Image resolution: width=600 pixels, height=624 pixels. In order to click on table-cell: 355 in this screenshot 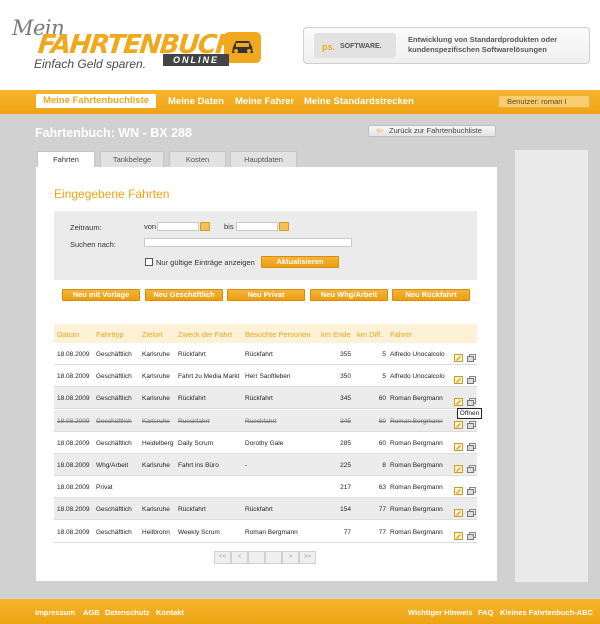, I will do `click(345, 354)`.